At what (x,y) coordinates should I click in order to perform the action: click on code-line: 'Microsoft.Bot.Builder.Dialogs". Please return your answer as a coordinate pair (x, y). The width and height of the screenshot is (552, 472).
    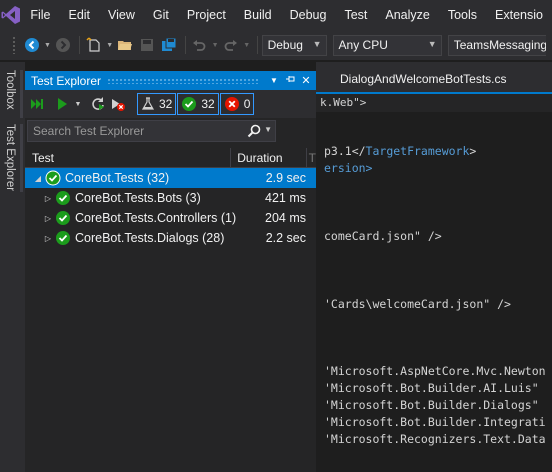
    Looking at the image, I should click on (431, 405).